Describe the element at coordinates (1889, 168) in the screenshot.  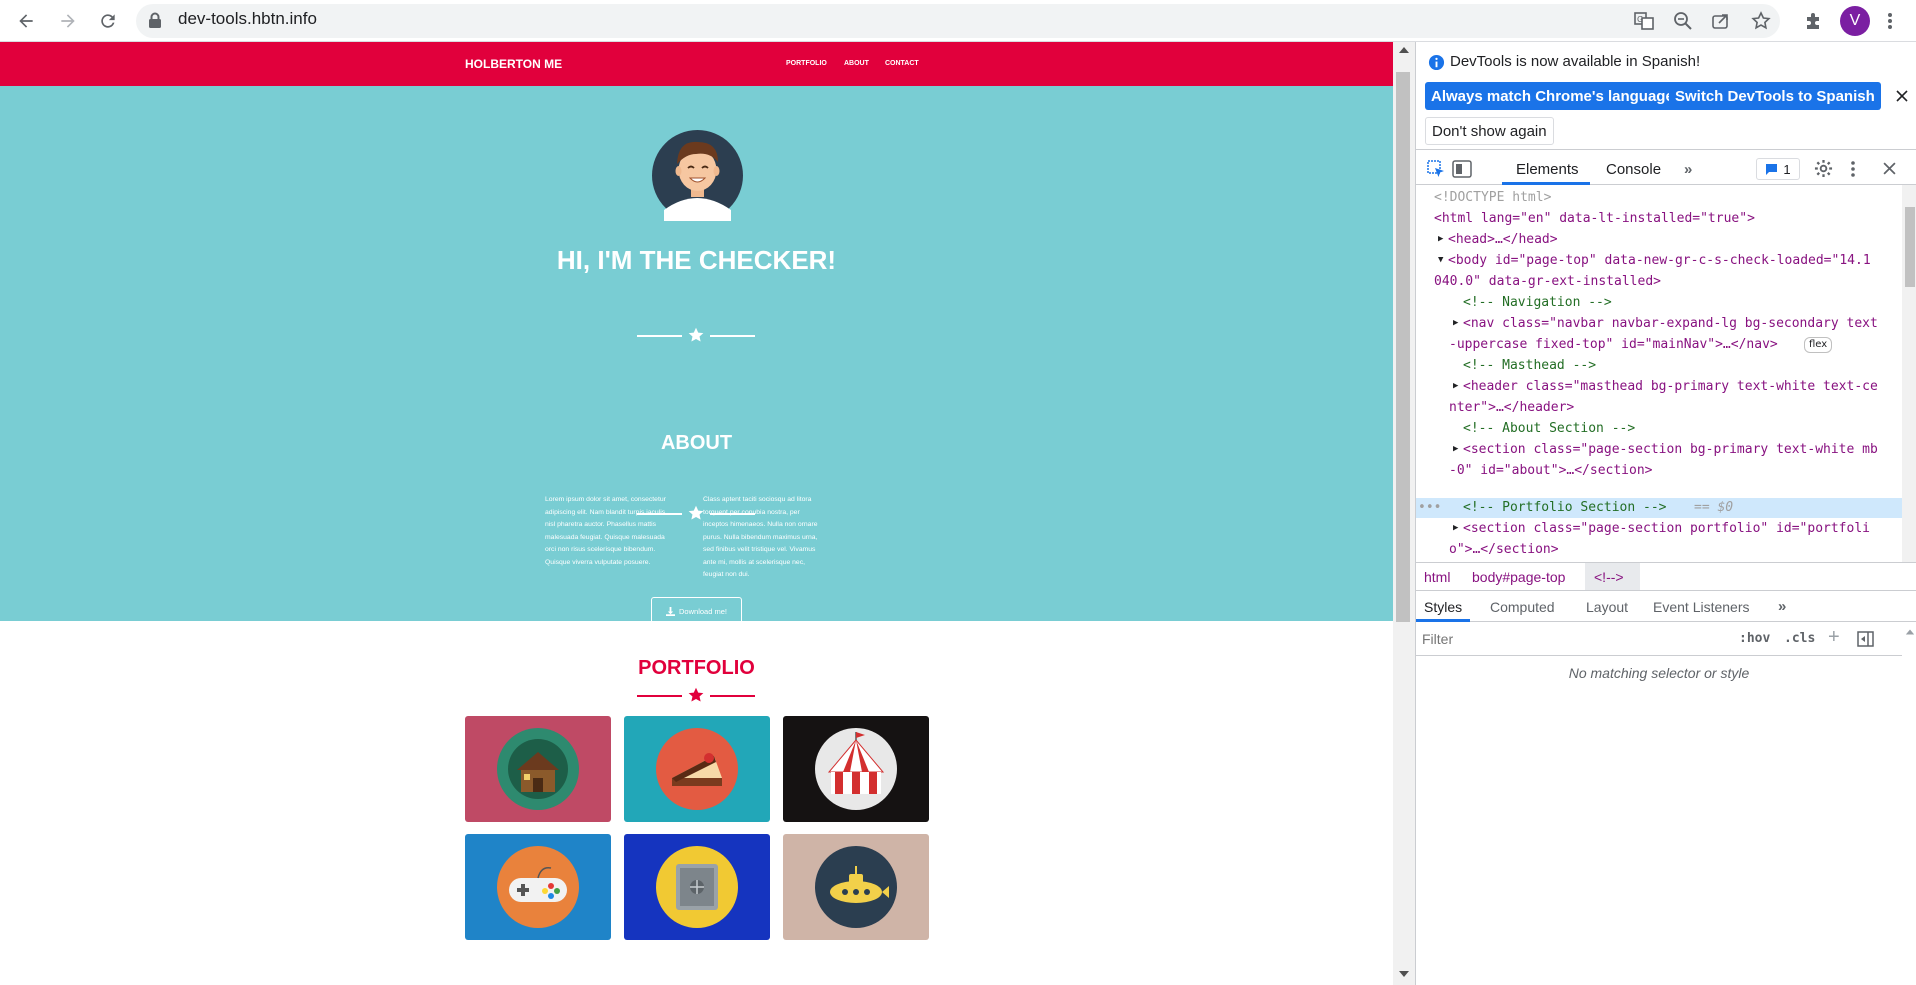
I see `close-devtools-icon` at that location.